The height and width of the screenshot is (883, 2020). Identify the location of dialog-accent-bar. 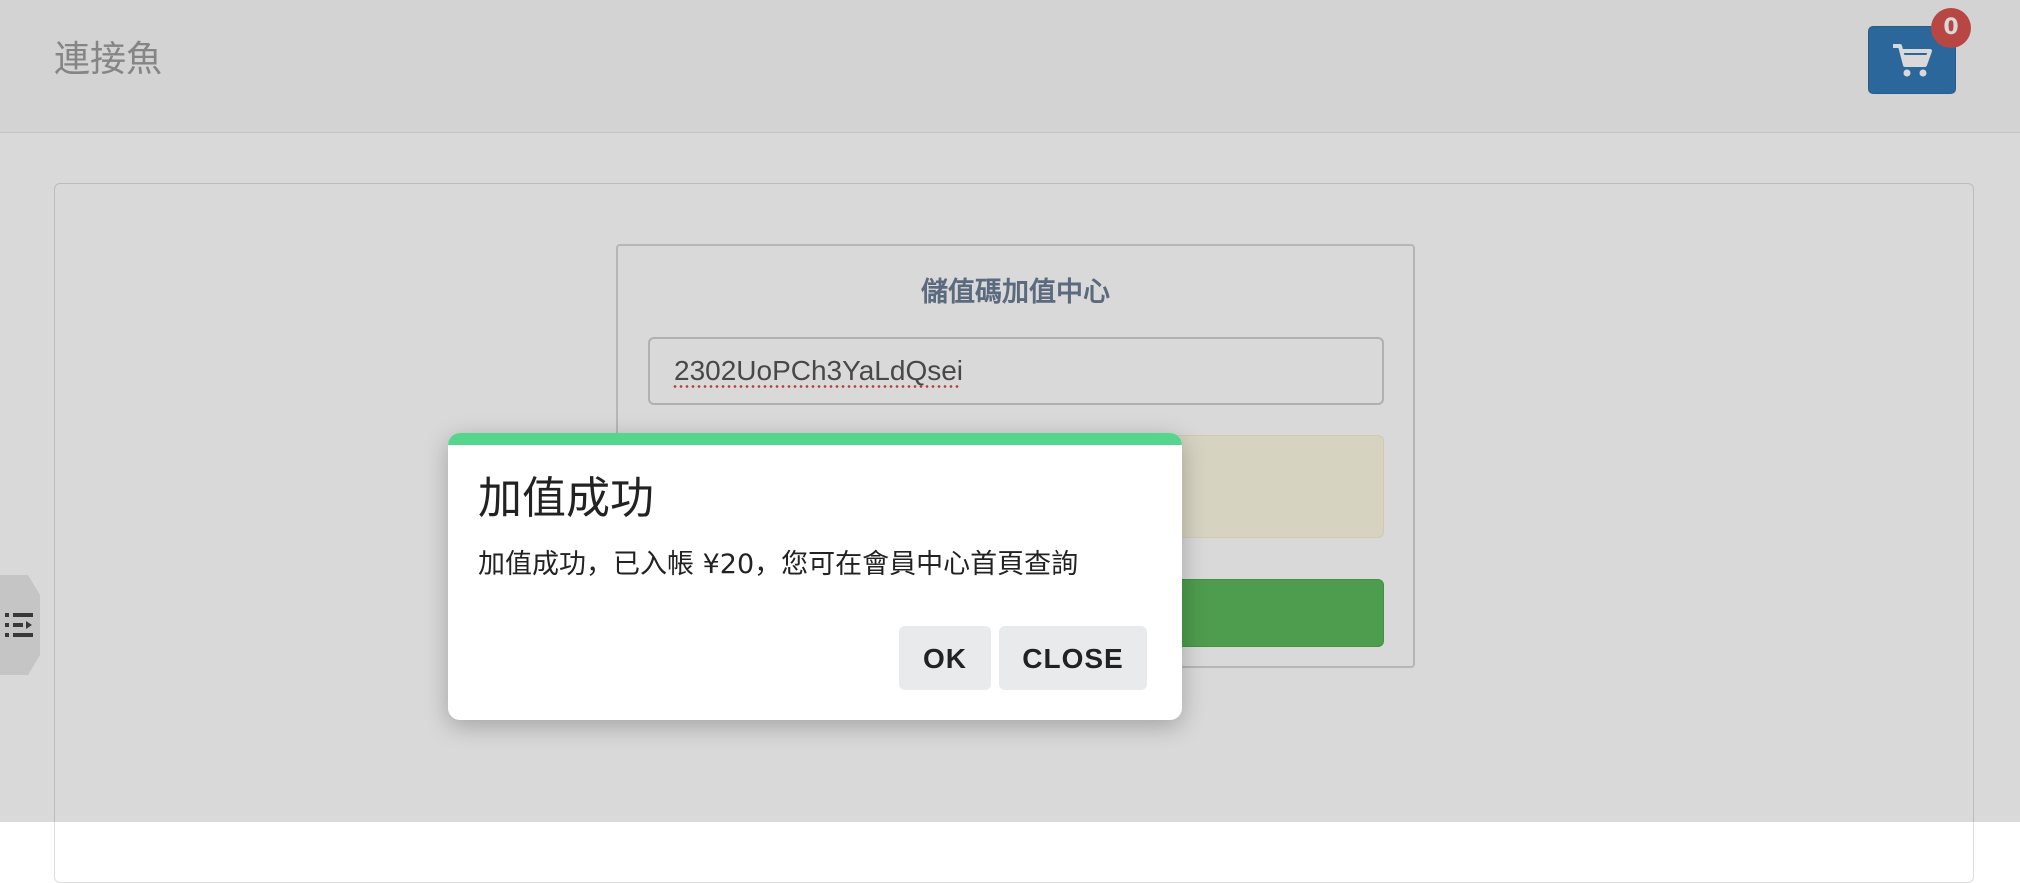
(815, 439).